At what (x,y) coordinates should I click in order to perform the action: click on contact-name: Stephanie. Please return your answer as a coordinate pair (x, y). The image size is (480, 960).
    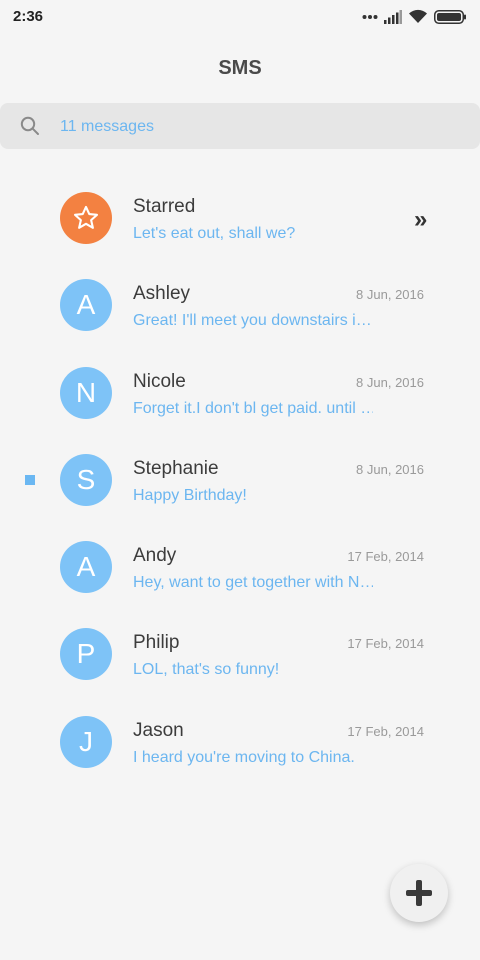
    Looking at the image, I should click on (176, 468).